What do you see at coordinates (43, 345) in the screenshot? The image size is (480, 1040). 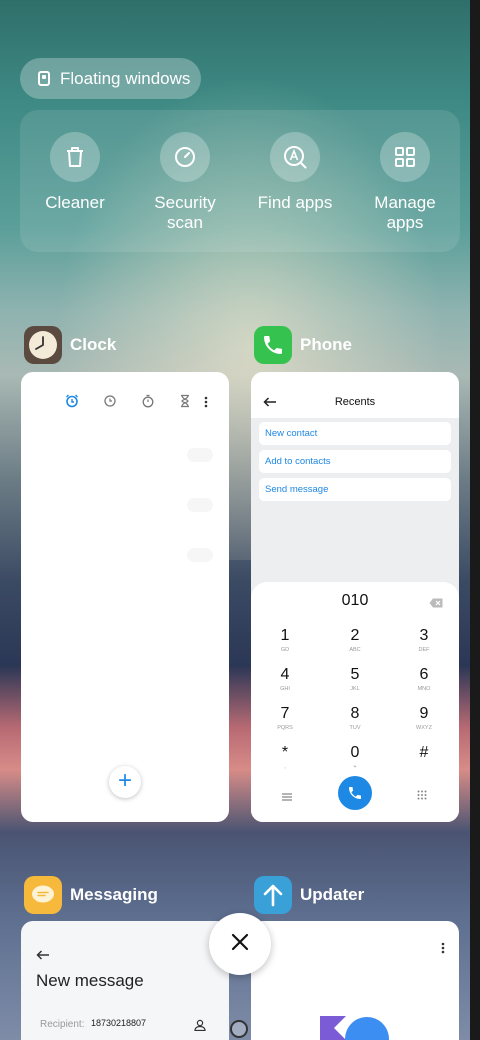 I see `clock-icon` at bounding box center [43, 345].